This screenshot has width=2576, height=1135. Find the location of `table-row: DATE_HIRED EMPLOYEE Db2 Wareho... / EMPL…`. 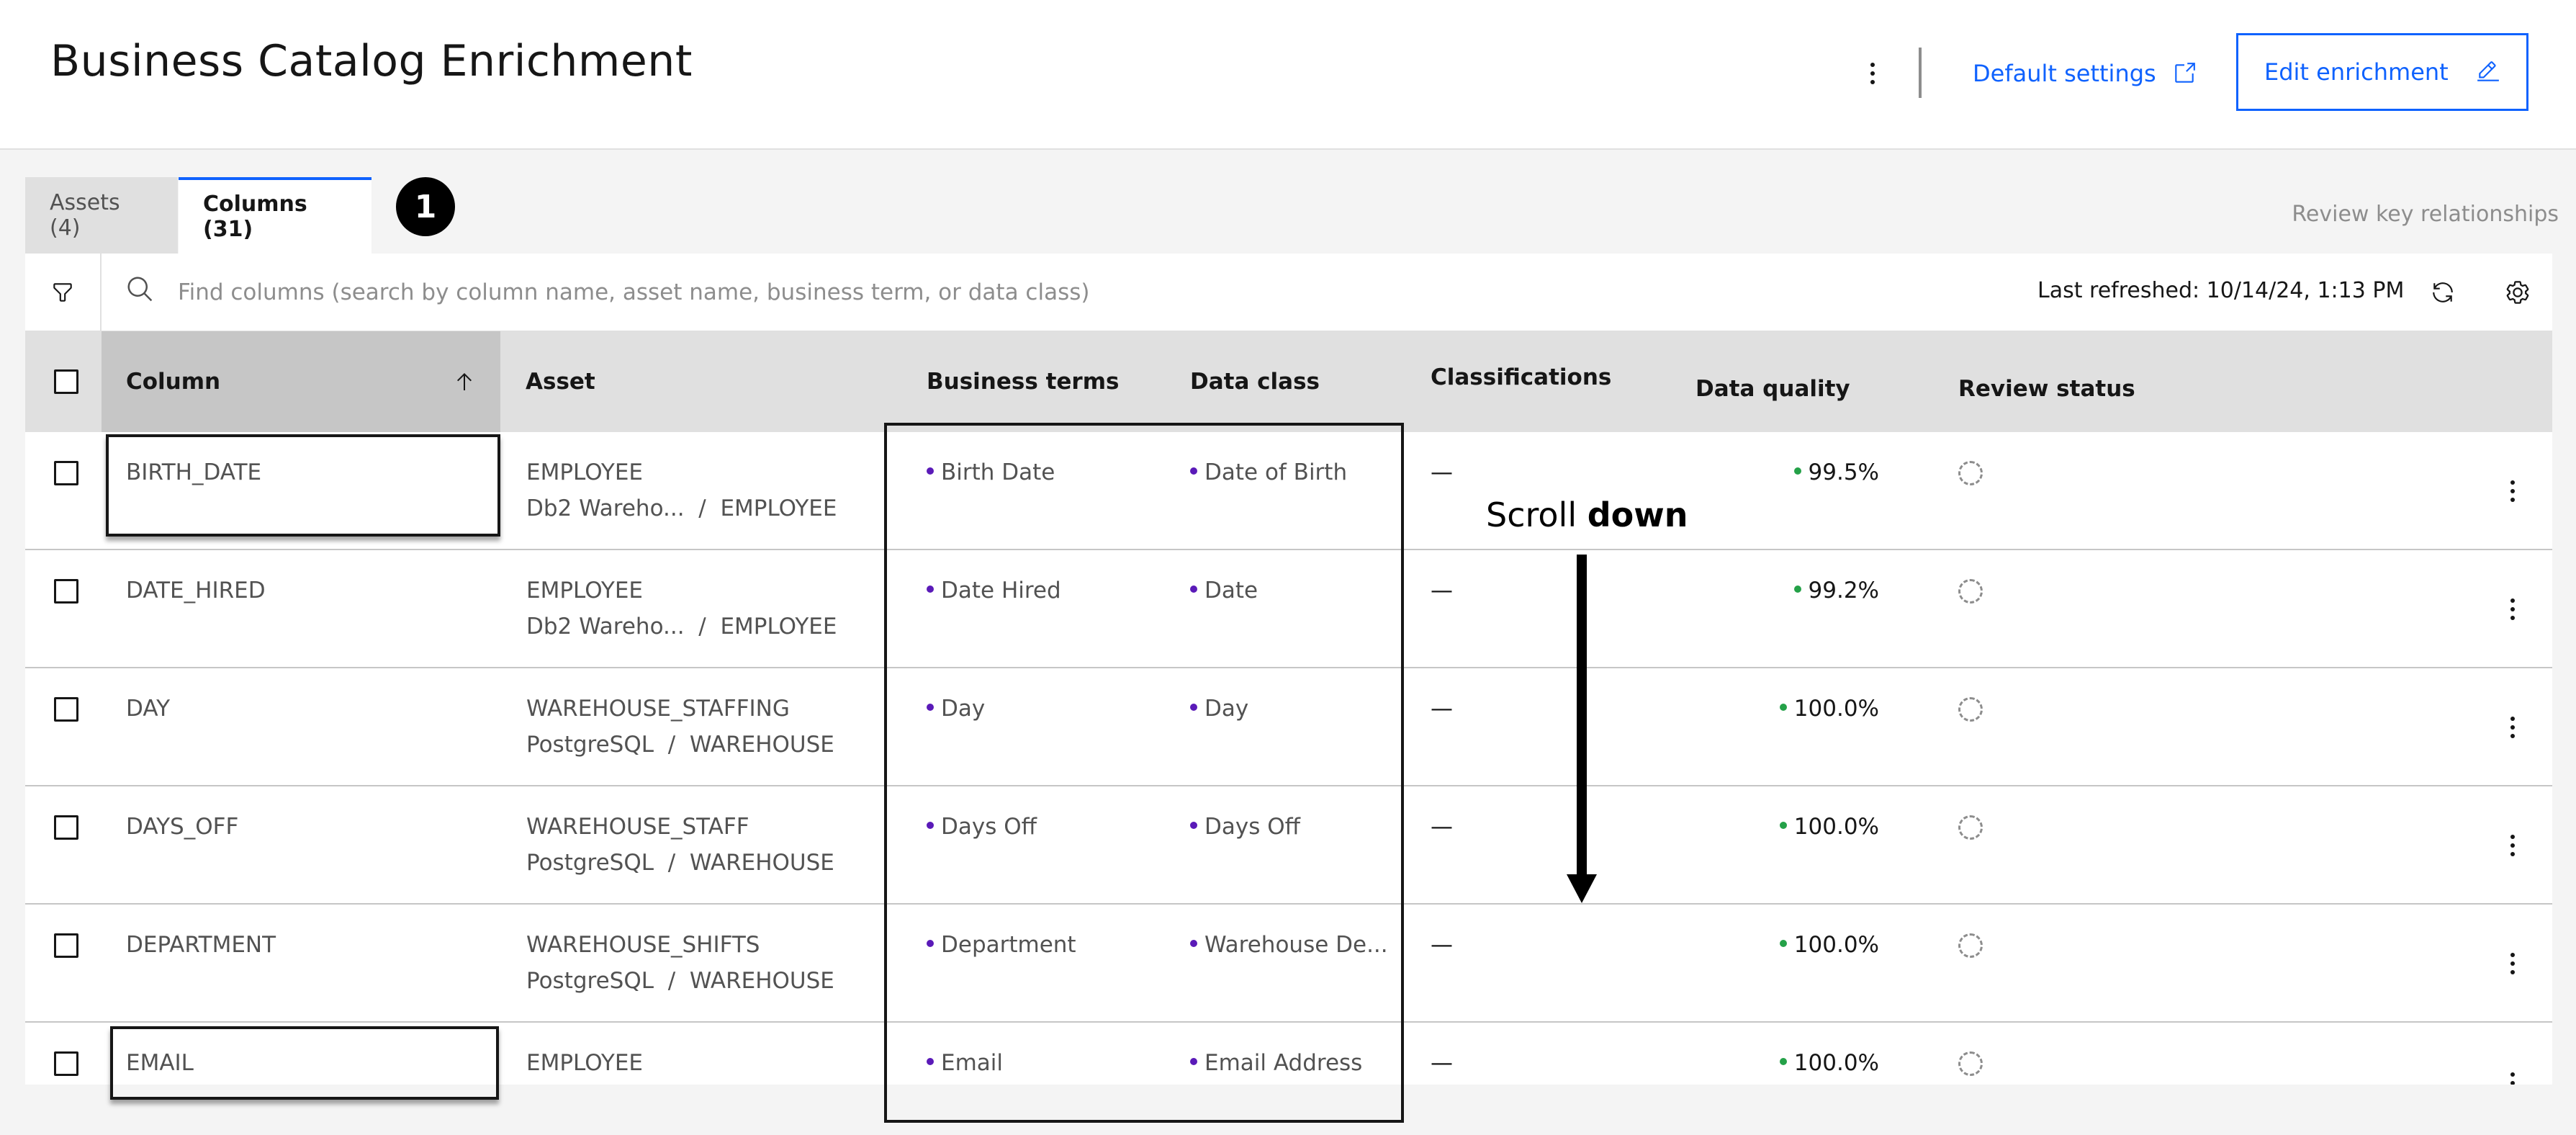

table-row: DATE_HIRED EMPLOYEE Db2 Wareho... / EMPL… is located at coordinates (1288, 609).